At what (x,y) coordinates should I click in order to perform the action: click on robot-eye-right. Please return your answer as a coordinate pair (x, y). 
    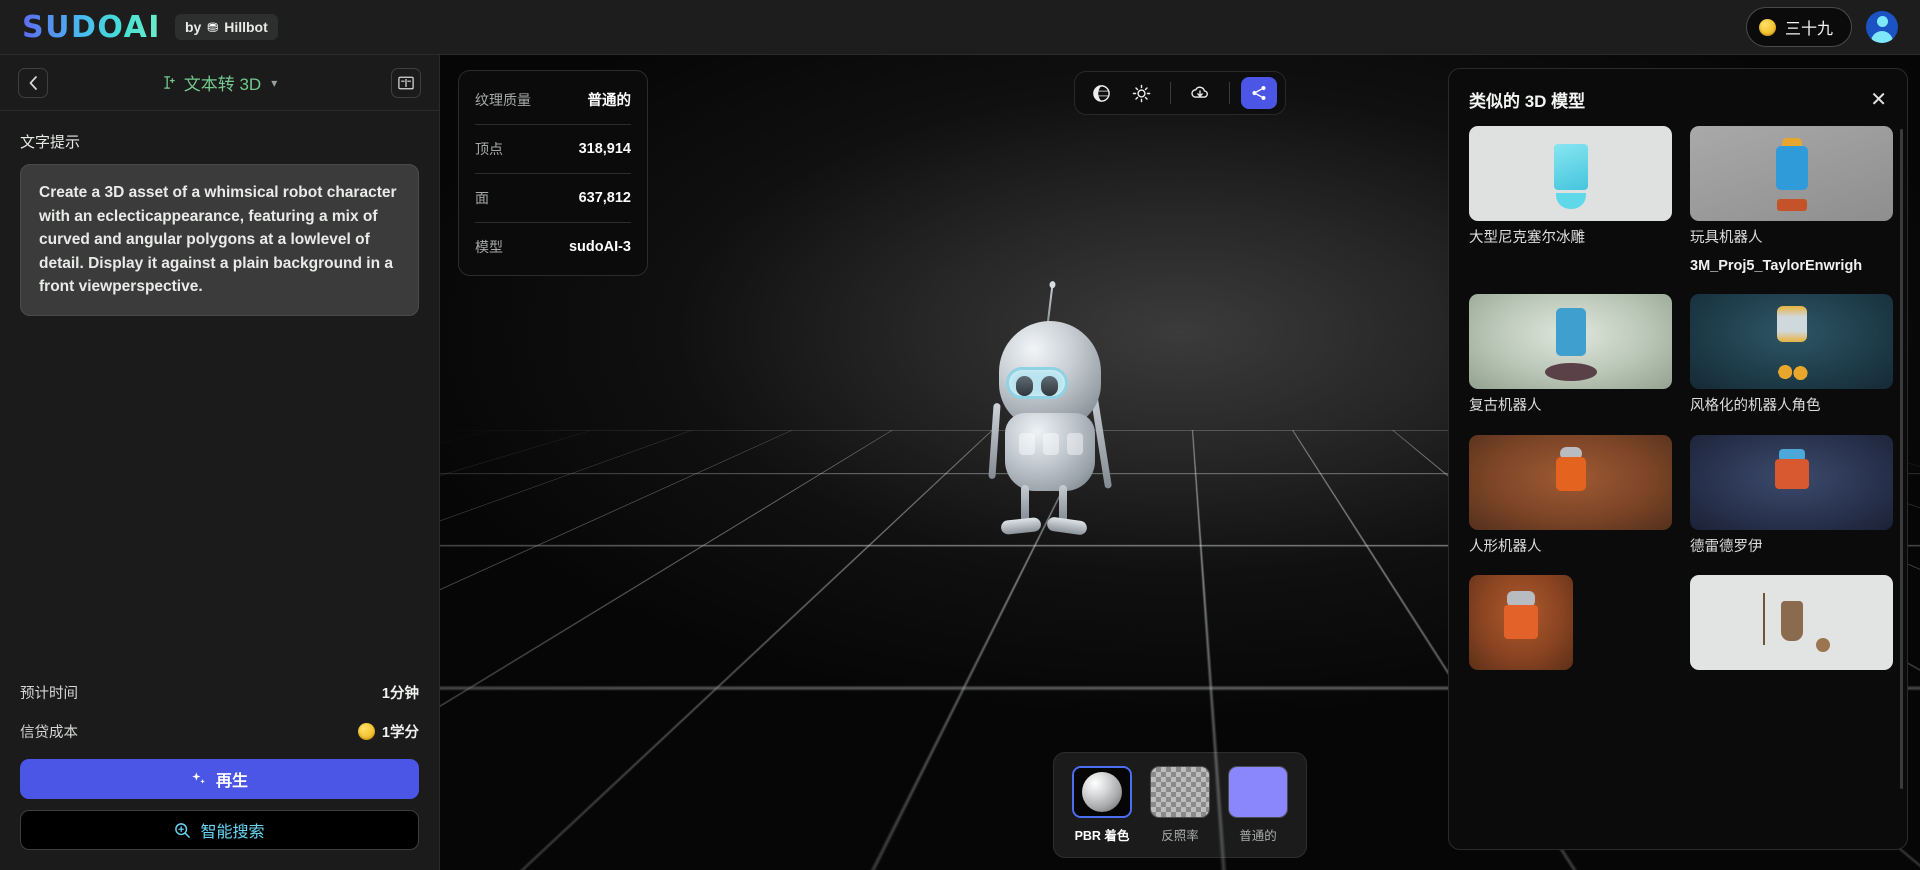
    Looking at the image, I should click on (1049, 386).